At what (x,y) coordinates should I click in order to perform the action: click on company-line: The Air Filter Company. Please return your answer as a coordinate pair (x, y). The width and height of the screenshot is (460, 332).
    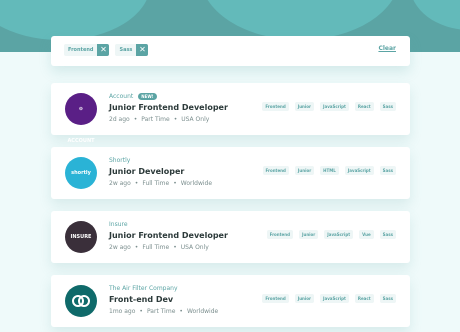
    Looking at the image, I should click on (143, 288).